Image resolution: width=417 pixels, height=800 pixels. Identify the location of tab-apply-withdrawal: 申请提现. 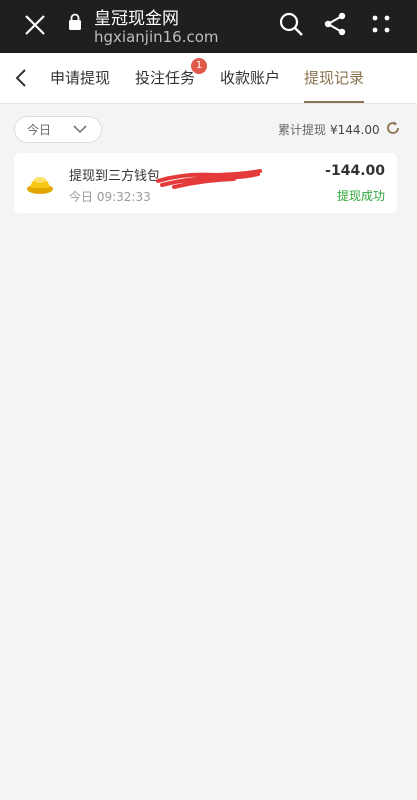
(80, 78).